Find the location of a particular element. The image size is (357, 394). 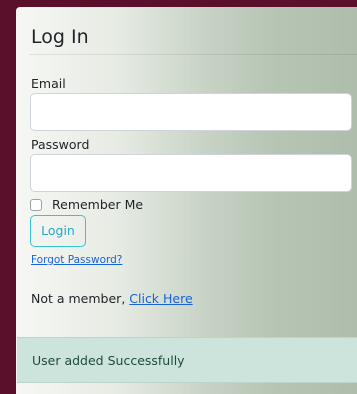

alert-message: User added Successfully is located at coordinates (108, 360).